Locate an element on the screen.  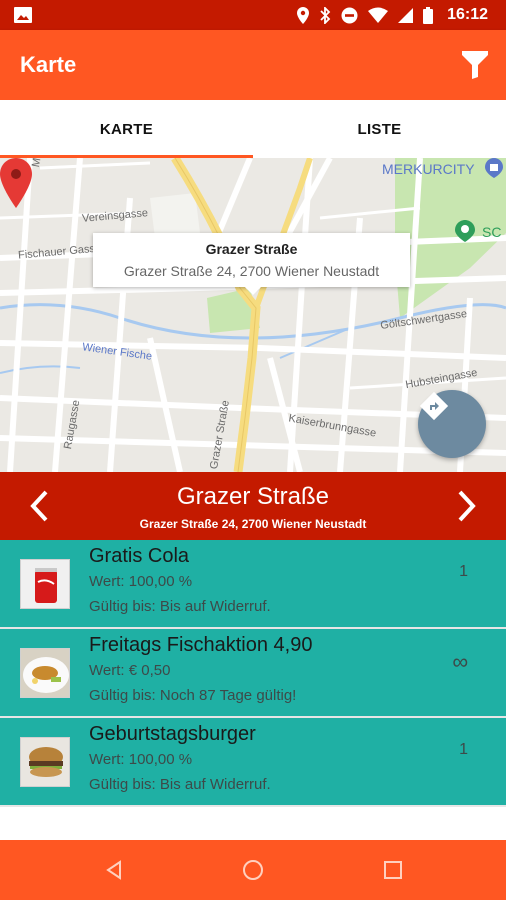
image-notification-icon is located at coordinates (23, 15).